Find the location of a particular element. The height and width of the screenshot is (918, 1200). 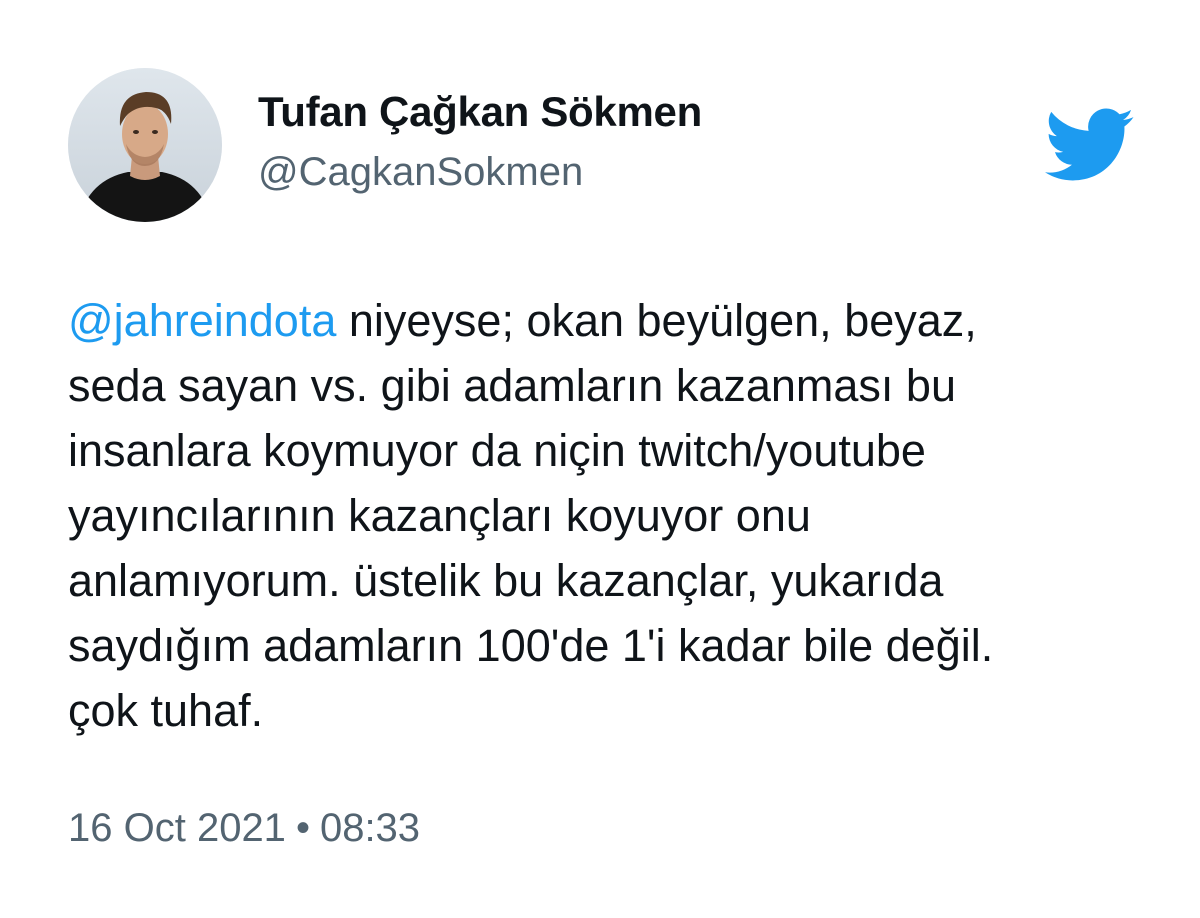

tweet-line-1-text: niyeyse; okan beyülgen, beyaz, is located at coordinates (656, 320).